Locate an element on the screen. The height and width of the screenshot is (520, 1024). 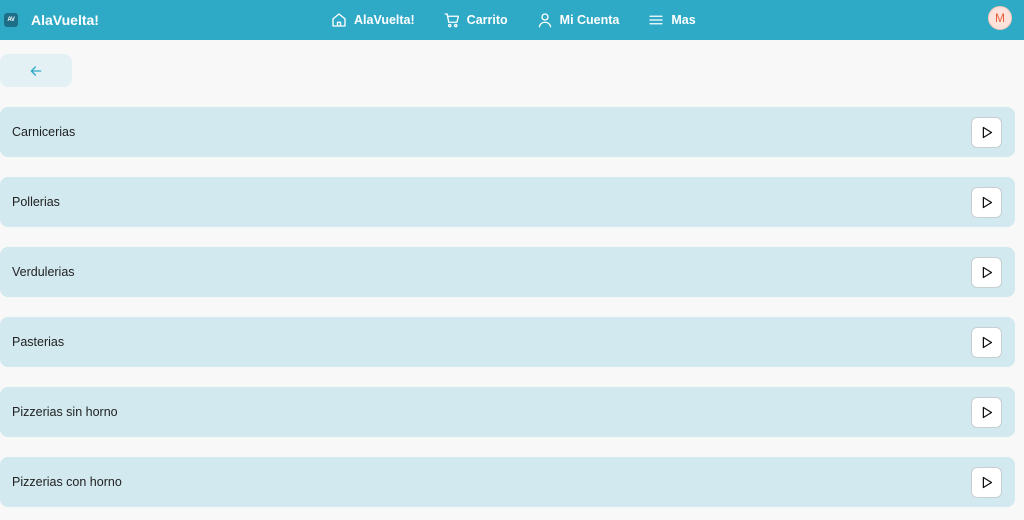
brand: AV AlaVuelta! is located at coordinates (51, 20).